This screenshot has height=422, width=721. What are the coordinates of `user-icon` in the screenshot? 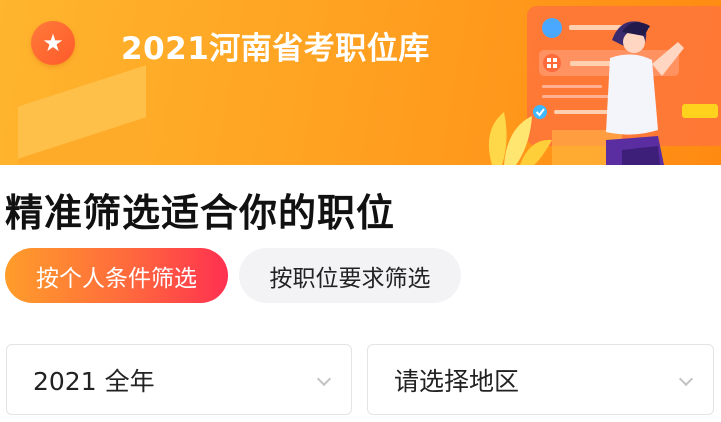 It's located at (552, 28).